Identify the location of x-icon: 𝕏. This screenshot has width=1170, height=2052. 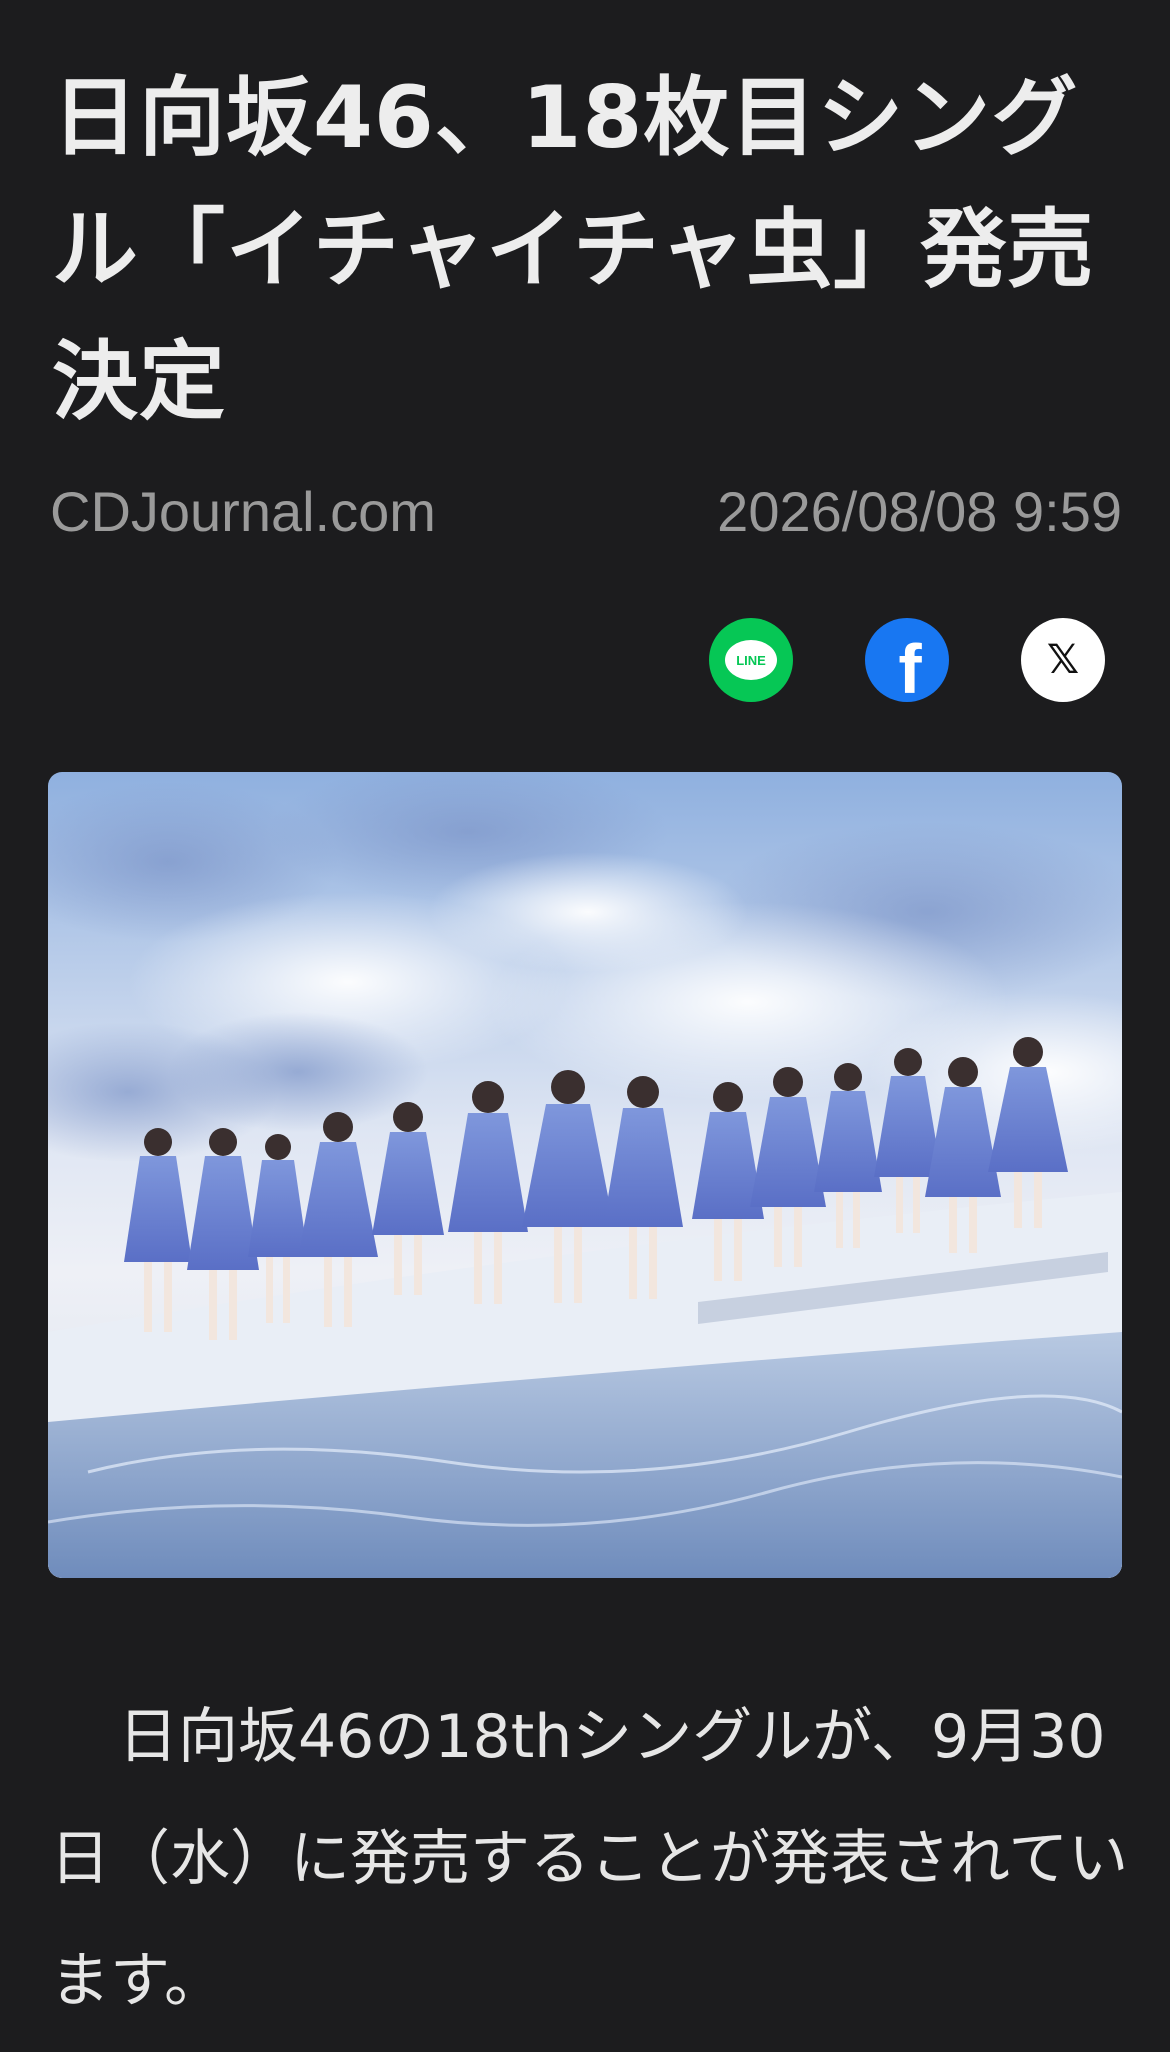
(1063, 660).